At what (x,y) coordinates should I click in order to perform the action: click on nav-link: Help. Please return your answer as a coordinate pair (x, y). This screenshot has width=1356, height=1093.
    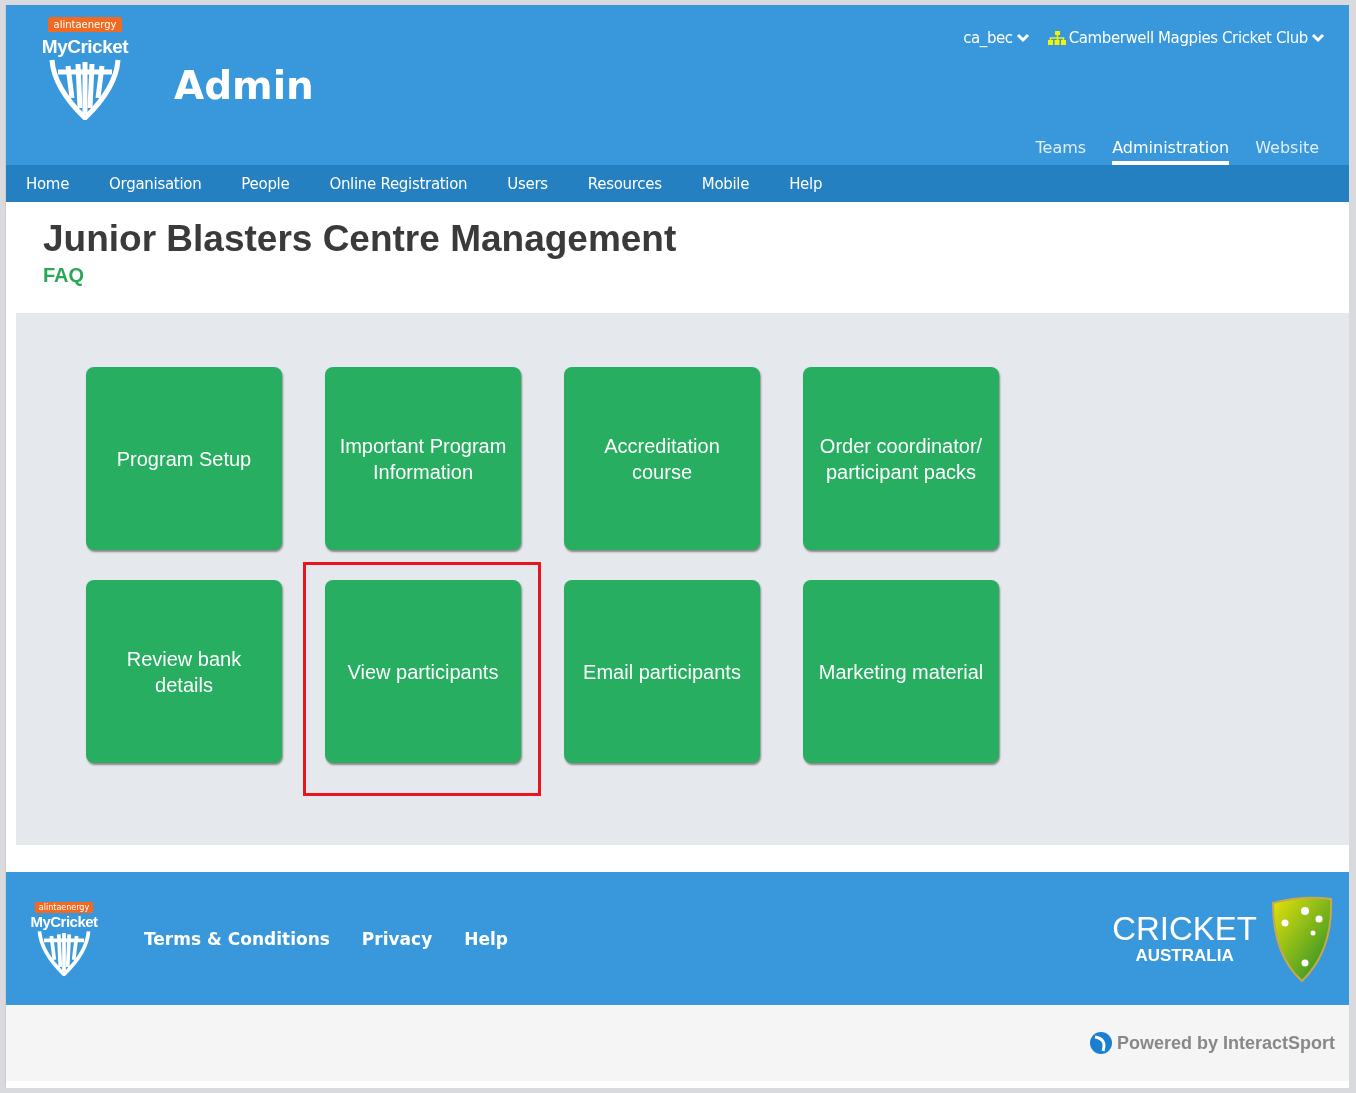
    Looking at the image, I should click on (806, 183).